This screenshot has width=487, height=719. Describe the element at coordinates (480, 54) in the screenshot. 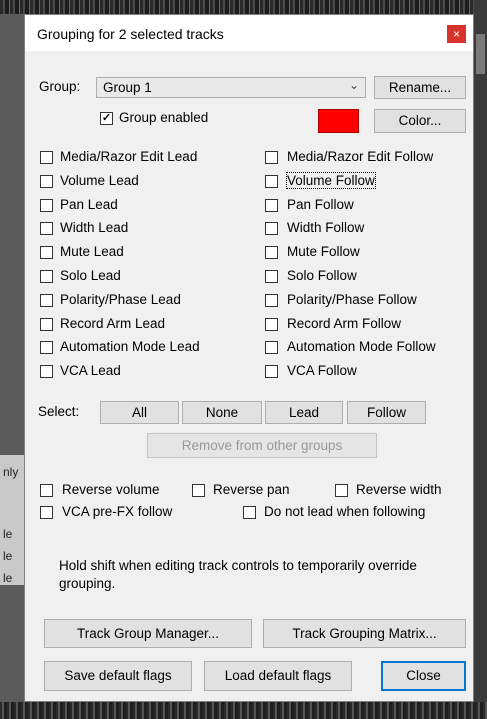

I see `background-scroll-strip` at that location.